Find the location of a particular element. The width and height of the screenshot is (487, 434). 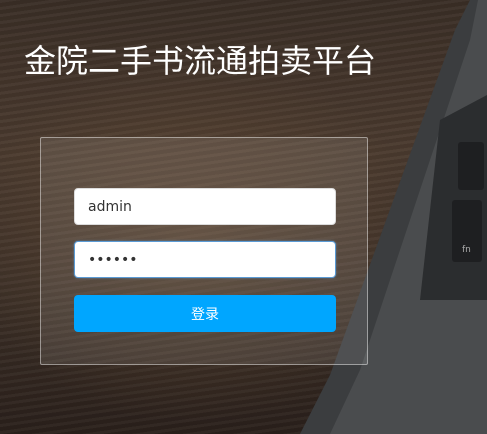

password-input is located at coordinates (205, 259).